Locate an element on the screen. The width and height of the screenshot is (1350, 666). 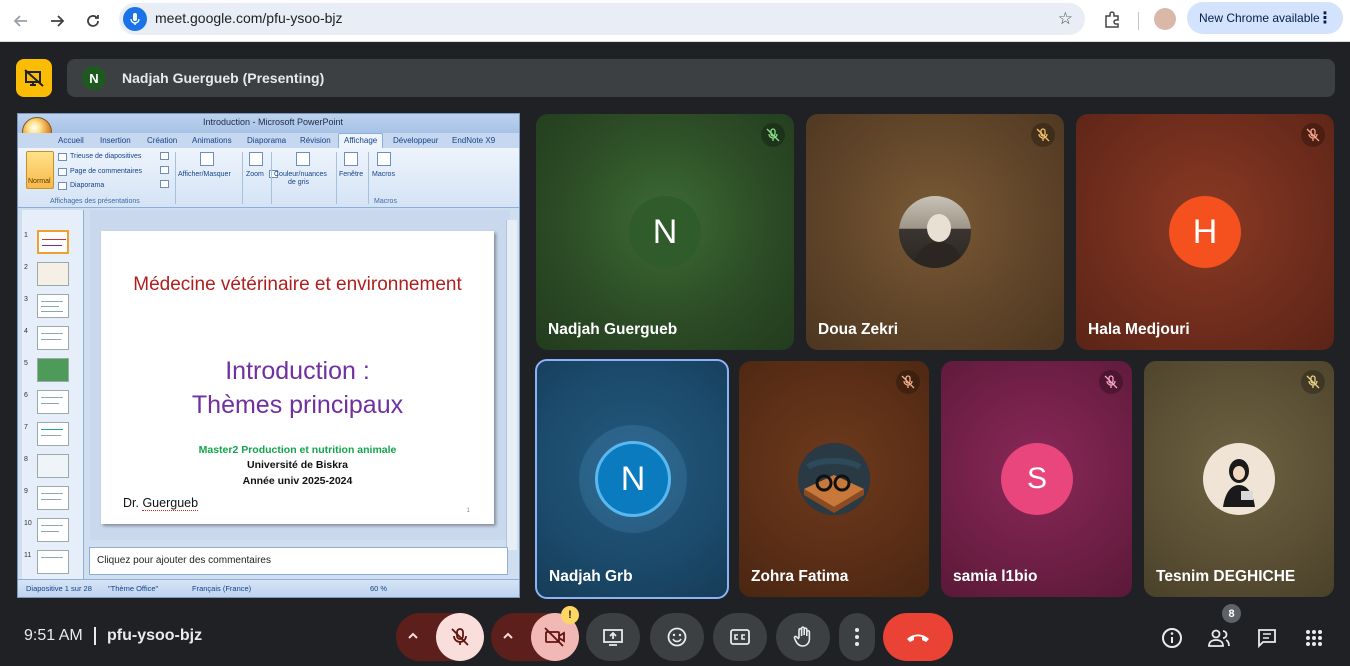
raise-hand-button is located at coordinates (803, 637).